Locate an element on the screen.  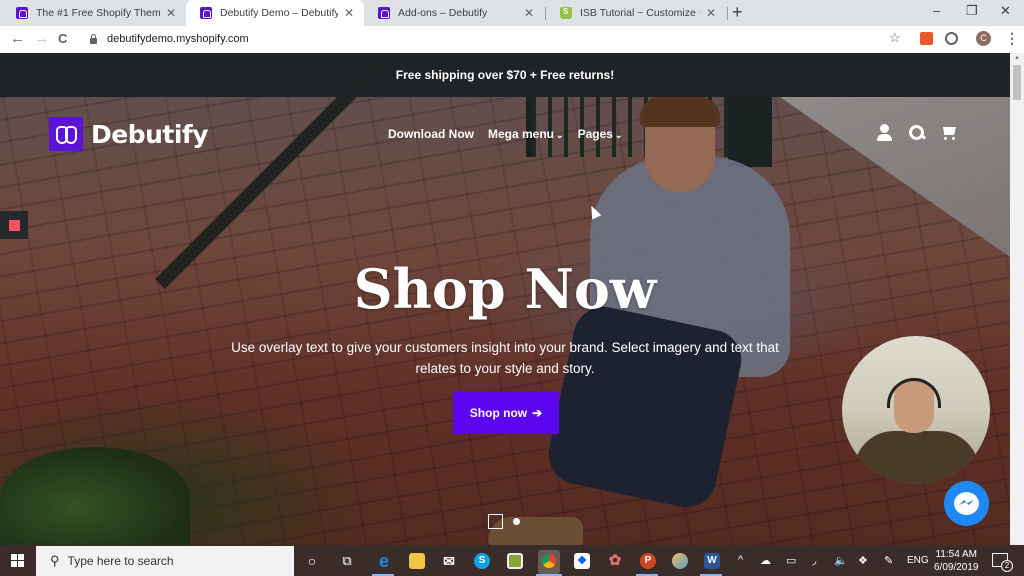
slide-dot-active is located at coordinates (516, 521).